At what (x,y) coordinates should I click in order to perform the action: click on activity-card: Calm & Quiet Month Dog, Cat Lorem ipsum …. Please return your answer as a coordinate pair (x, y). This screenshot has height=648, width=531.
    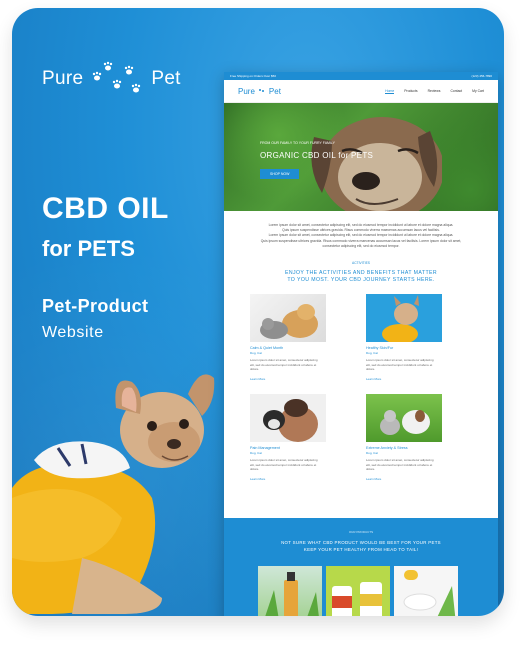
    Looking at the image, I should click on (303, 344).